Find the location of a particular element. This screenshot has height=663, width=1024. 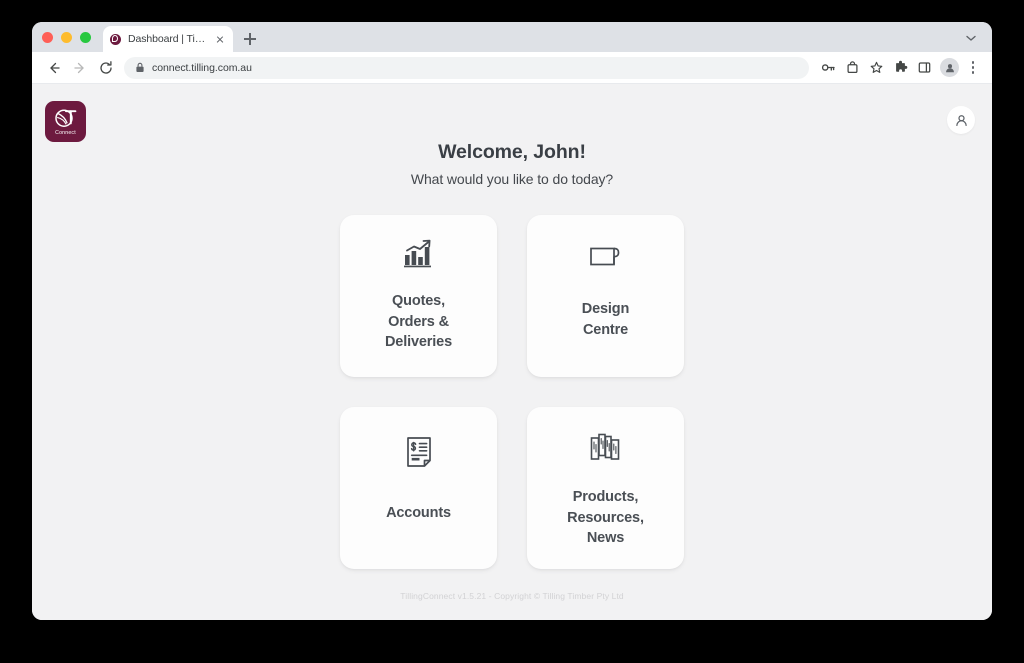

extensions-puzzle-icon is located at coordinates (900, 68).